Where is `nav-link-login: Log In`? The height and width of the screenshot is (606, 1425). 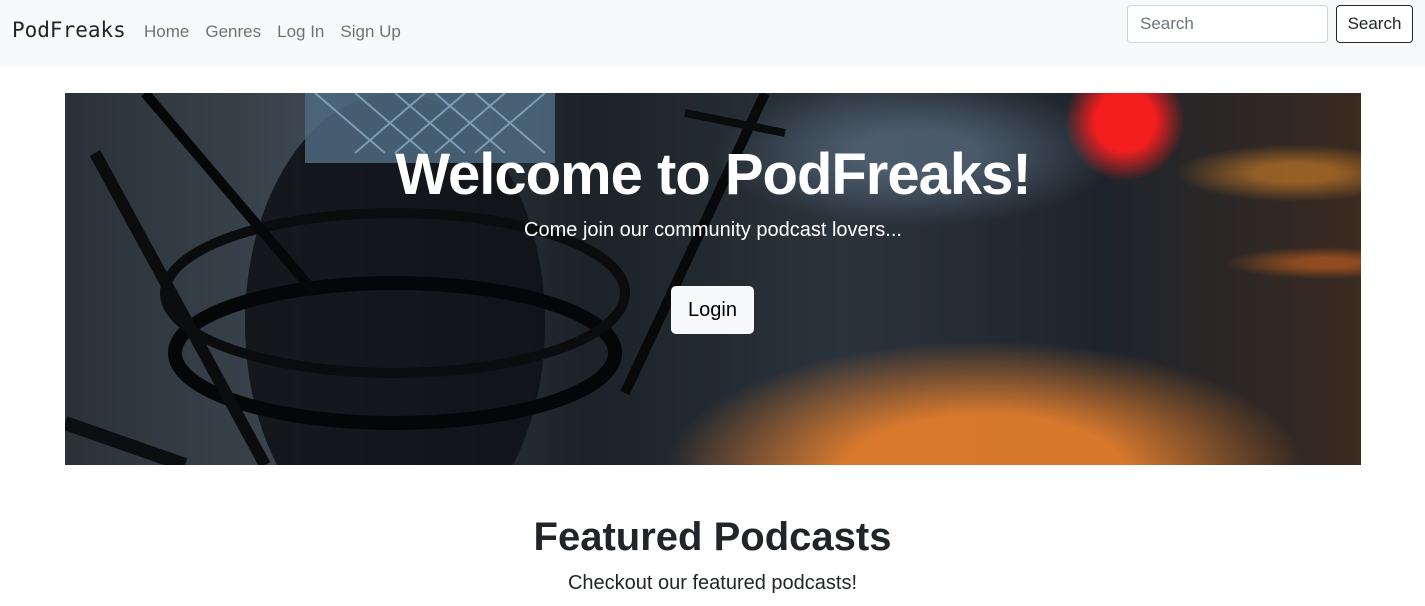
nav-link-login: Log In is located at coordinates (300, 32).